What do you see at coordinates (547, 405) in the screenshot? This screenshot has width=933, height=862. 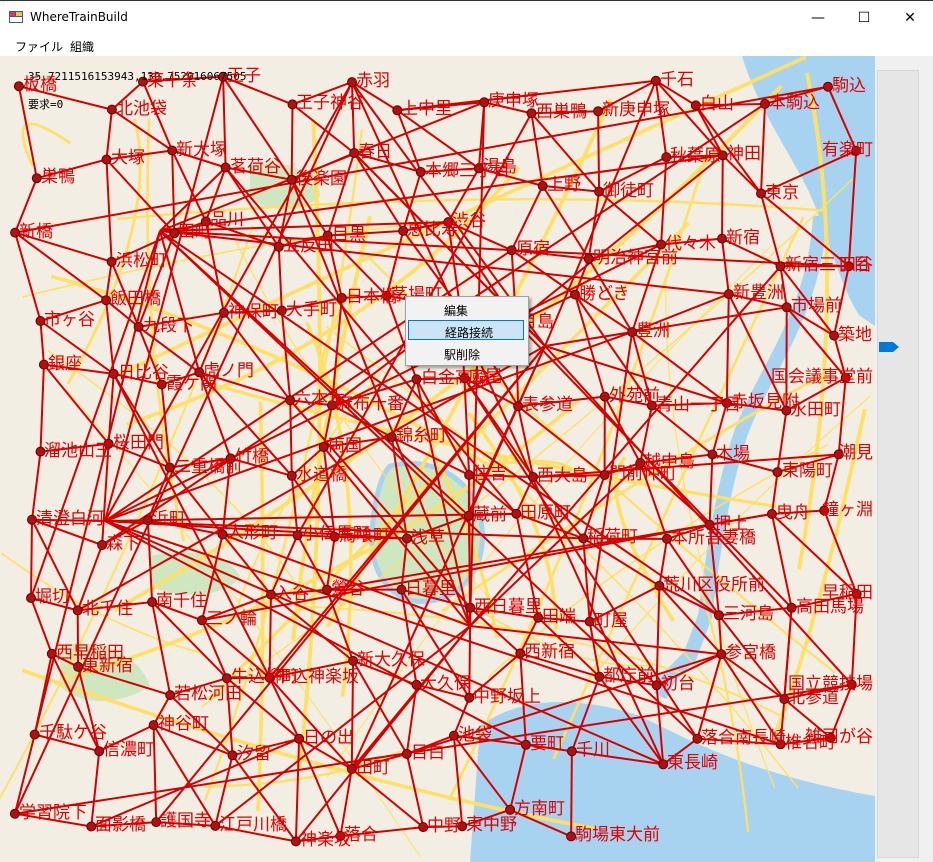 I see `station-label: 表参道` at bounding box center [547, 405].